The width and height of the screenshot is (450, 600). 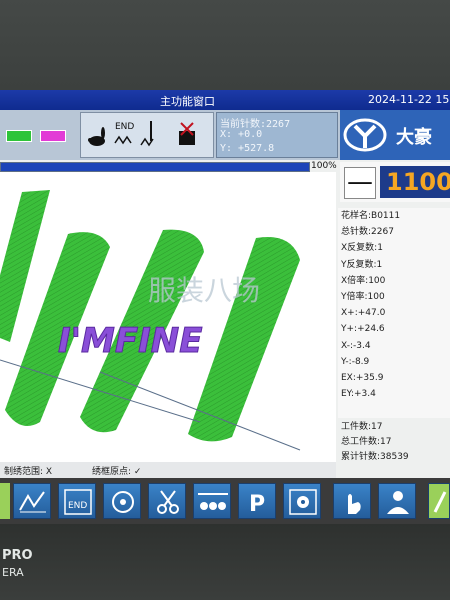 I want to click on trim-icon, so click(x=187, y=133).